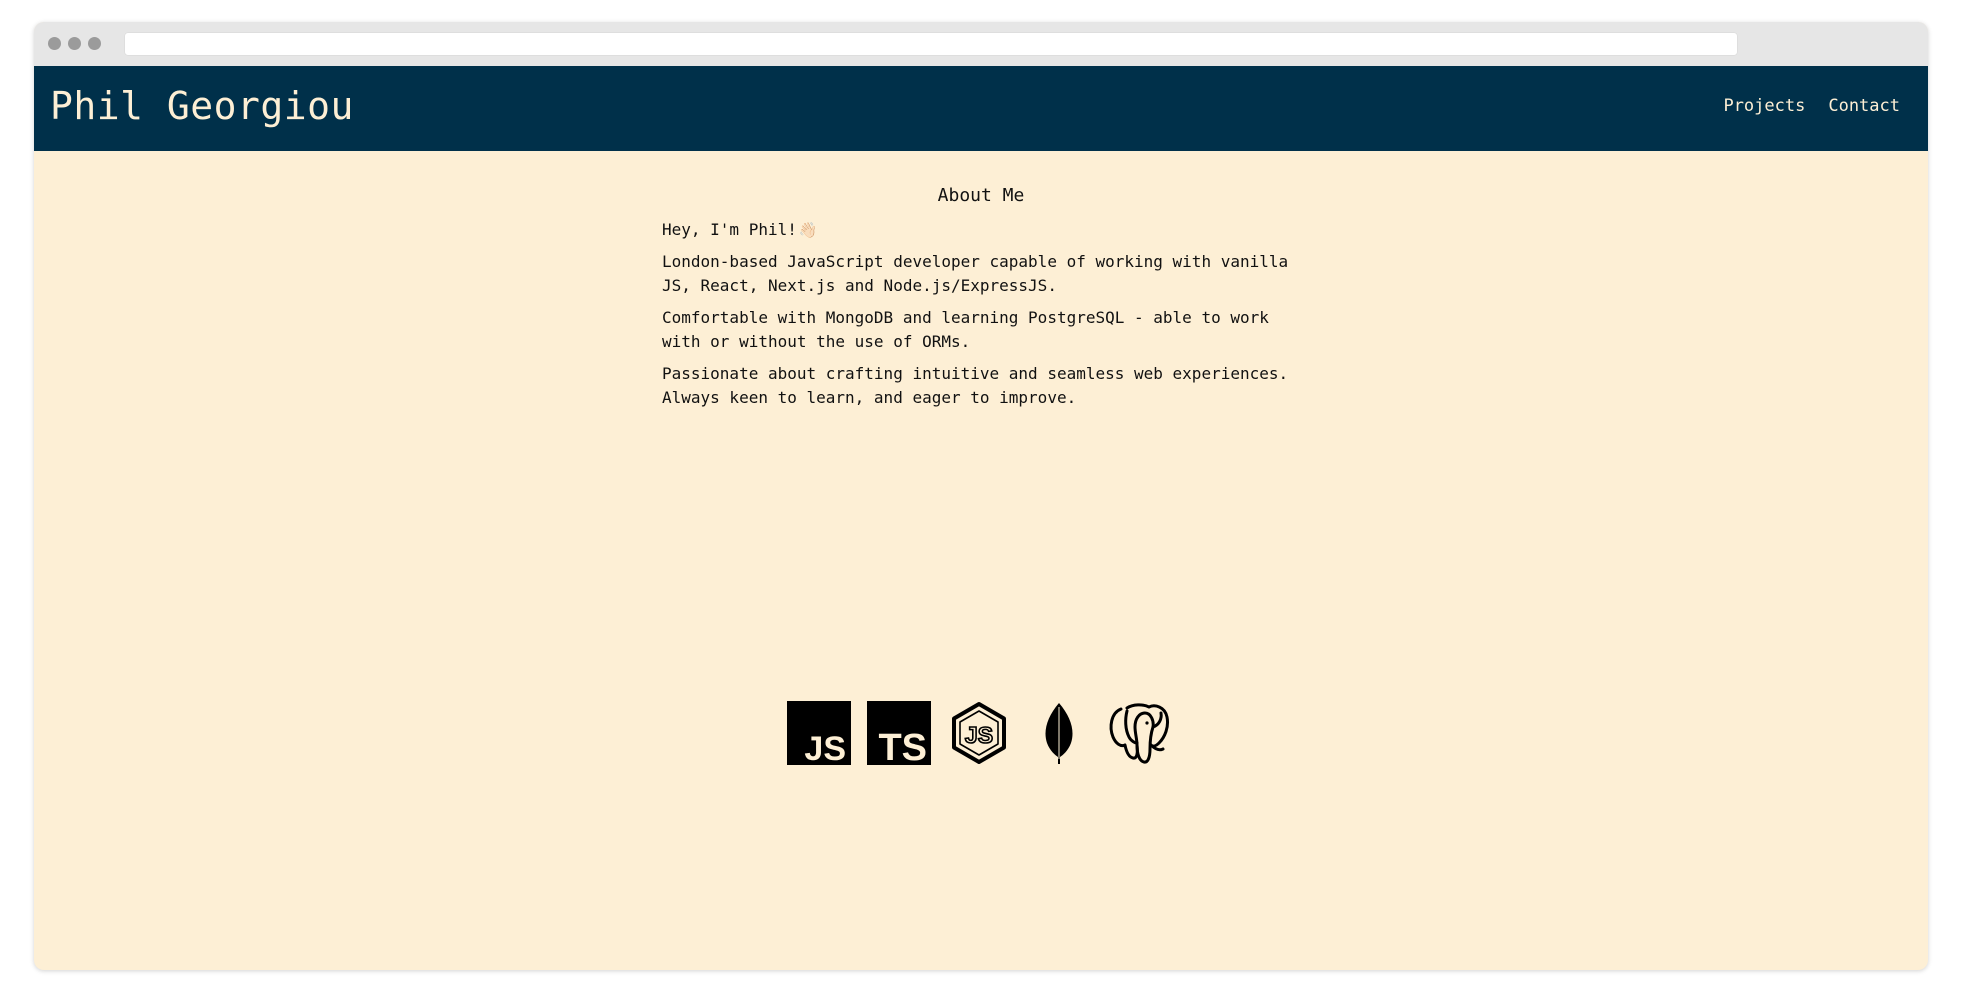 The width and height of the screenshot is (1962, 992). I want to click on window-dot-close, so click(54, 43).